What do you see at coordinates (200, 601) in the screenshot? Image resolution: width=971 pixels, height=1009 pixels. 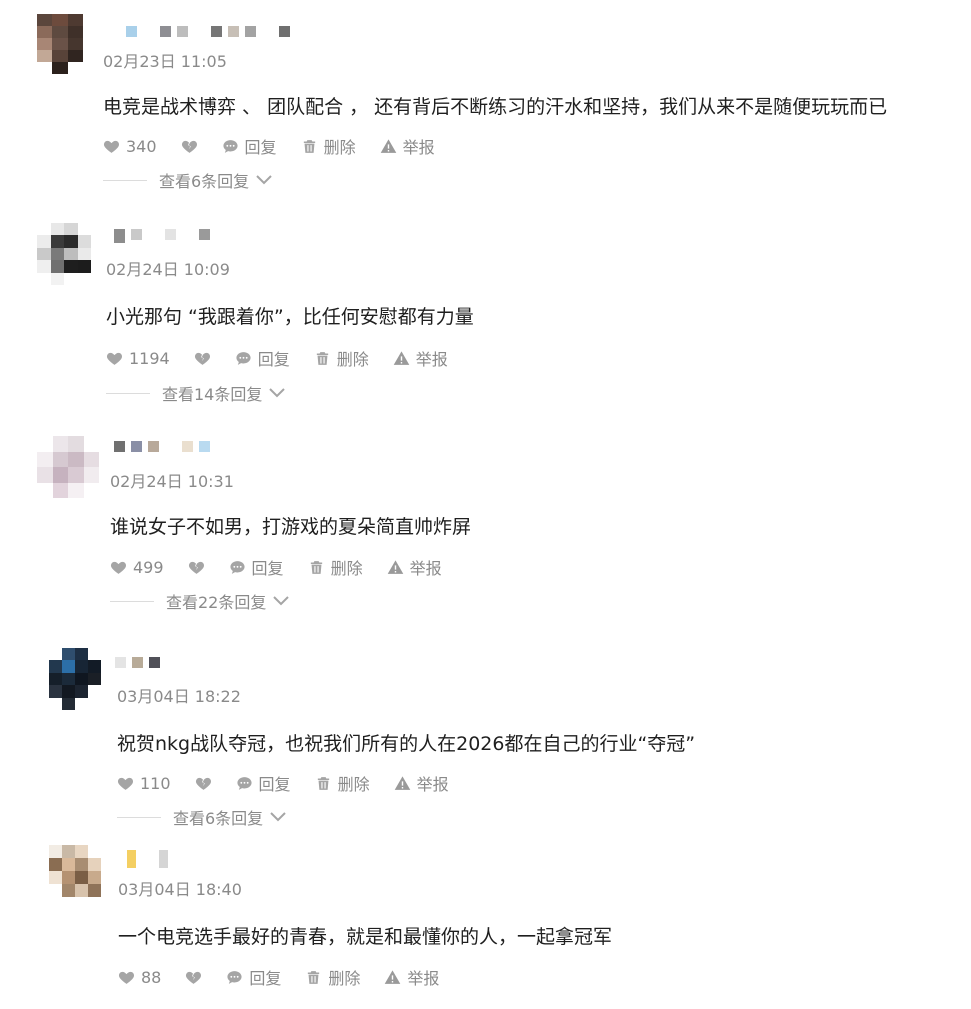 I see `view-replies-link: 查看22条回复` at bounding box center [200, 601].